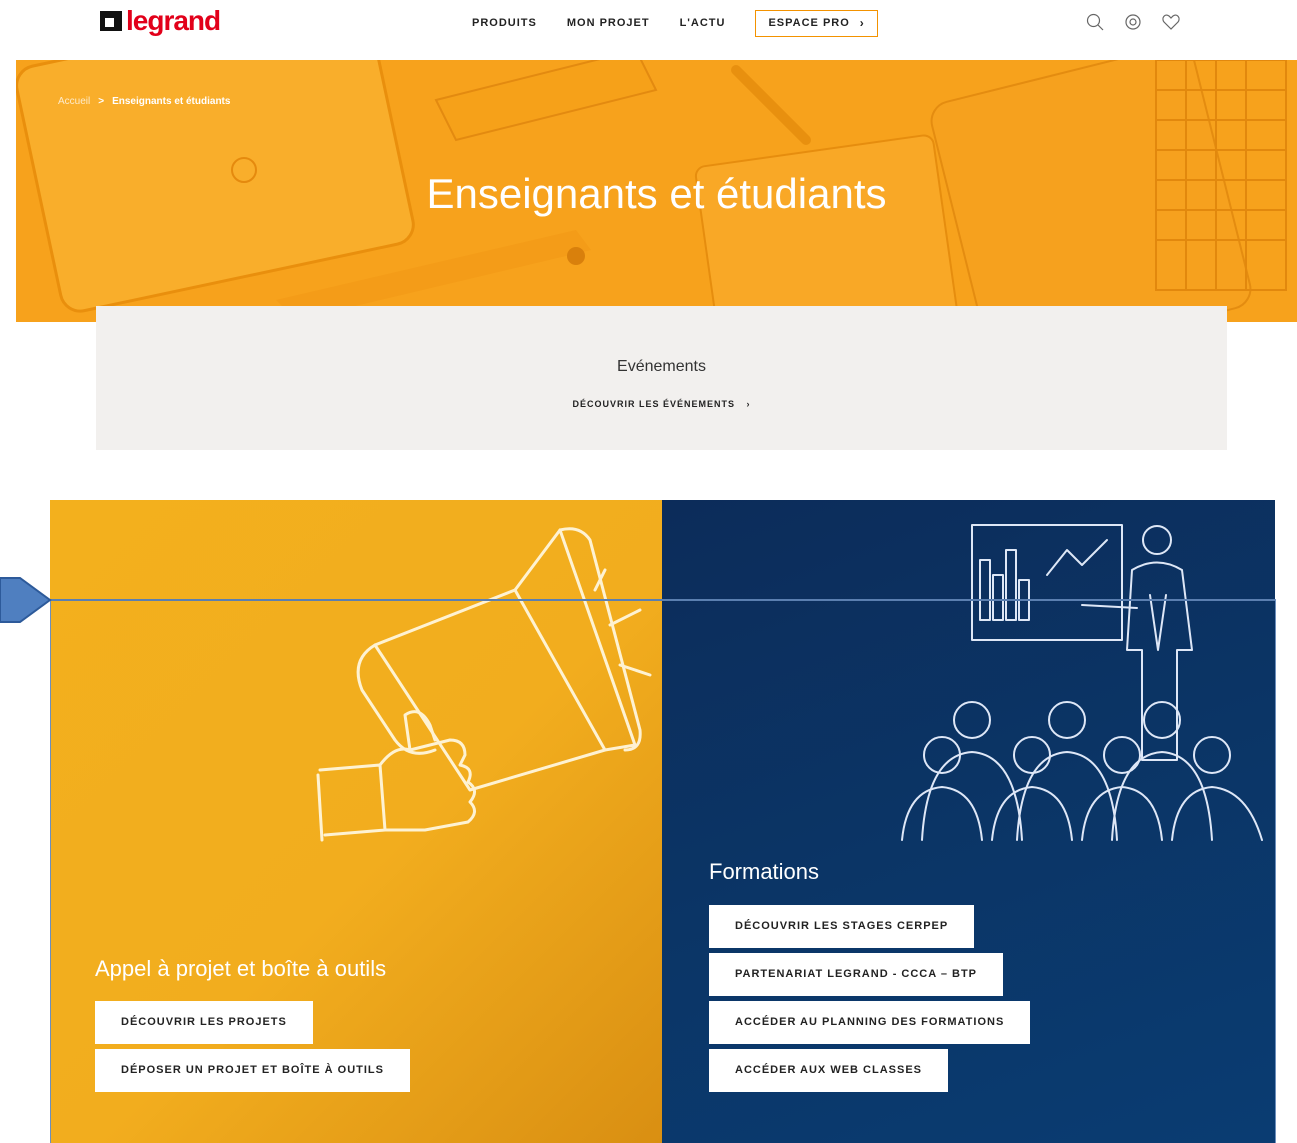 This screenshot has width=1297, height=1143. What do you see at coordinates (1171, 22) in the screenshot?
I see `heart-icon` at bounding box center [1171, 22].